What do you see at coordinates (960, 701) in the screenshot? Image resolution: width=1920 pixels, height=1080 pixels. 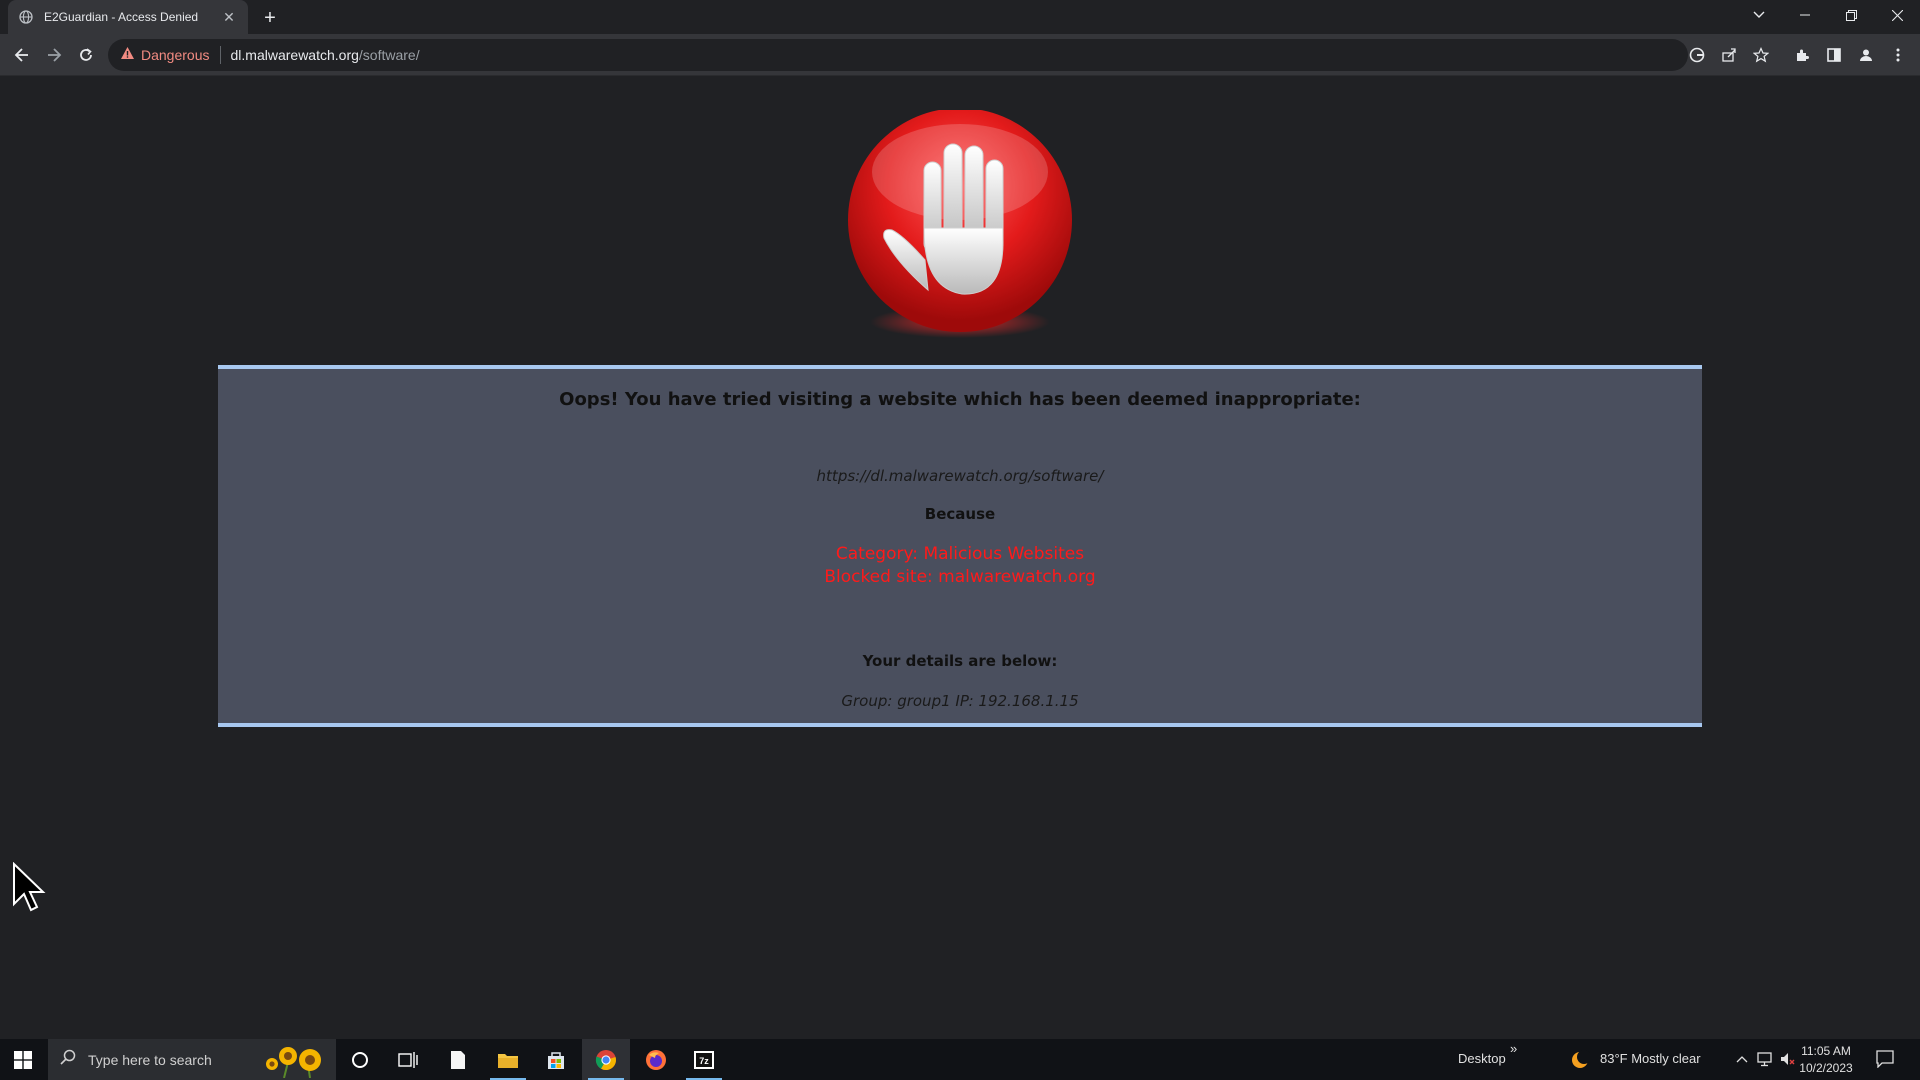 I see `group-ip-info: Group: group1 IP: 192.168.1.15` at bounding box center [960, 701].